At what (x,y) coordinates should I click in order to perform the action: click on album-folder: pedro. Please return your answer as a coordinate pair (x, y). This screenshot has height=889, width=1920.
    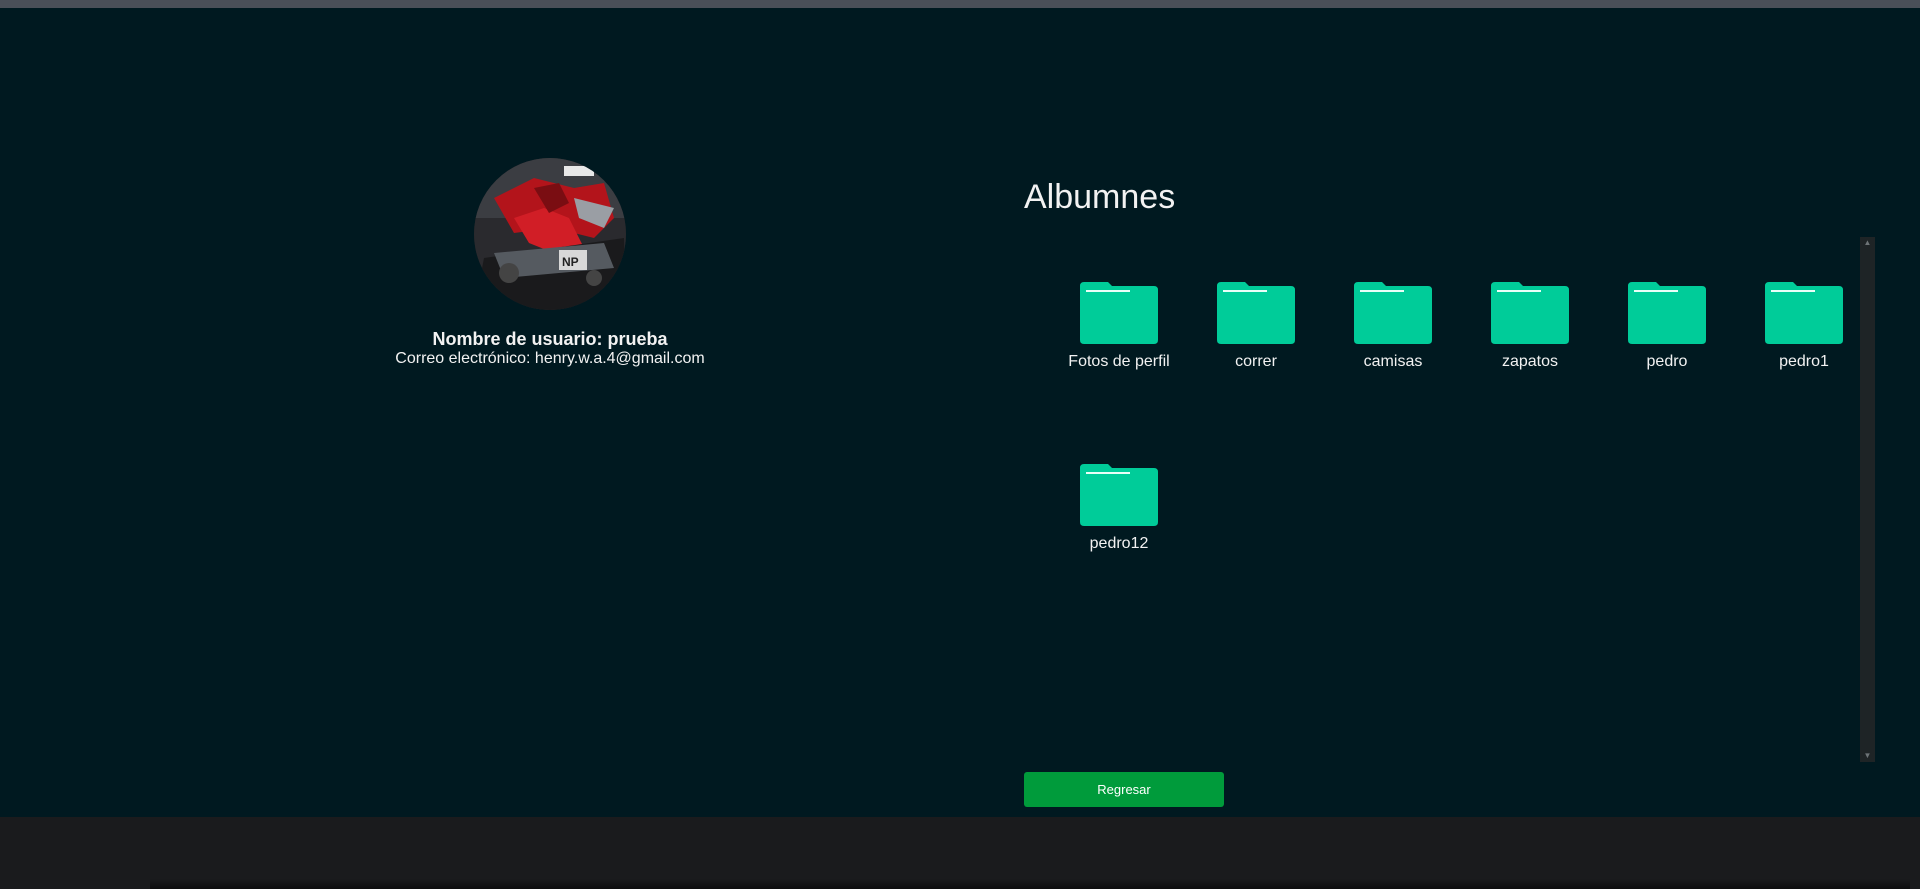
    Looking at the image, I should click on (1667, 327).